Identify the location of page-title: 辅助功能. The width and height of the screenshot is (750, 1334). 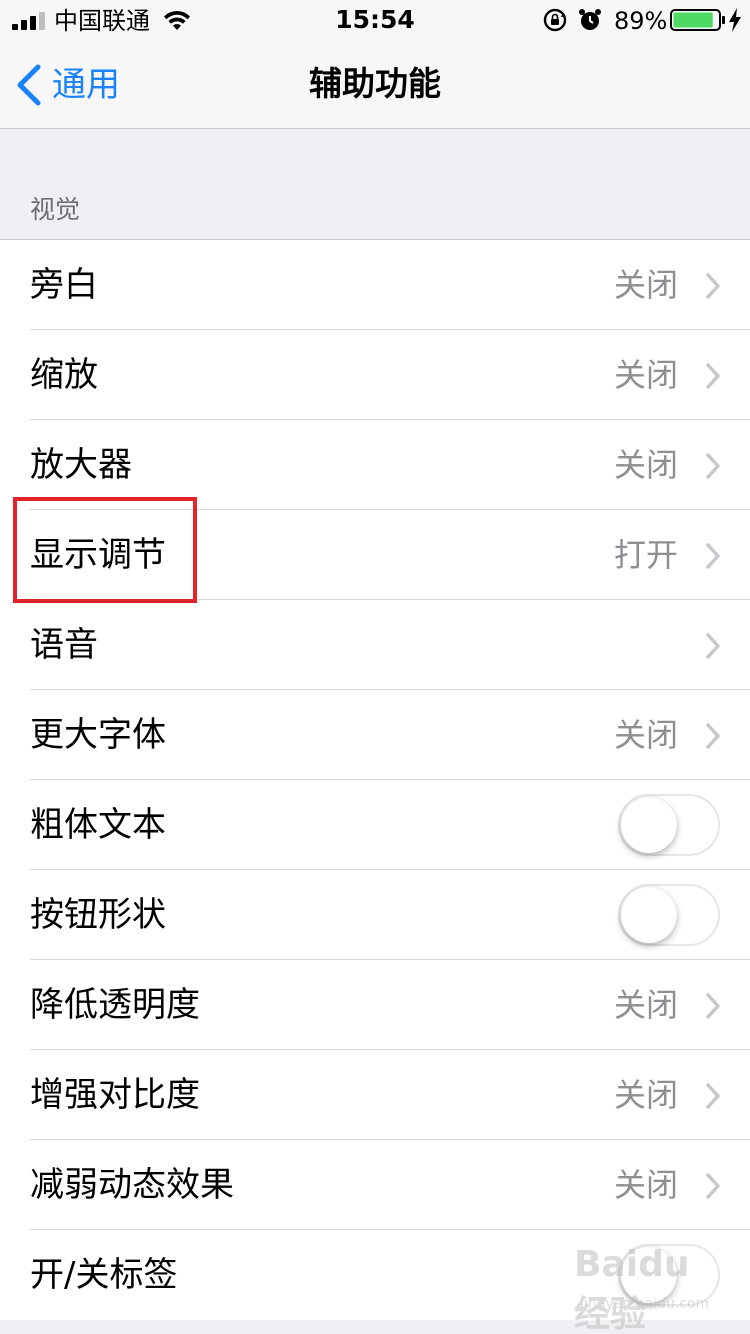
(375, 83).